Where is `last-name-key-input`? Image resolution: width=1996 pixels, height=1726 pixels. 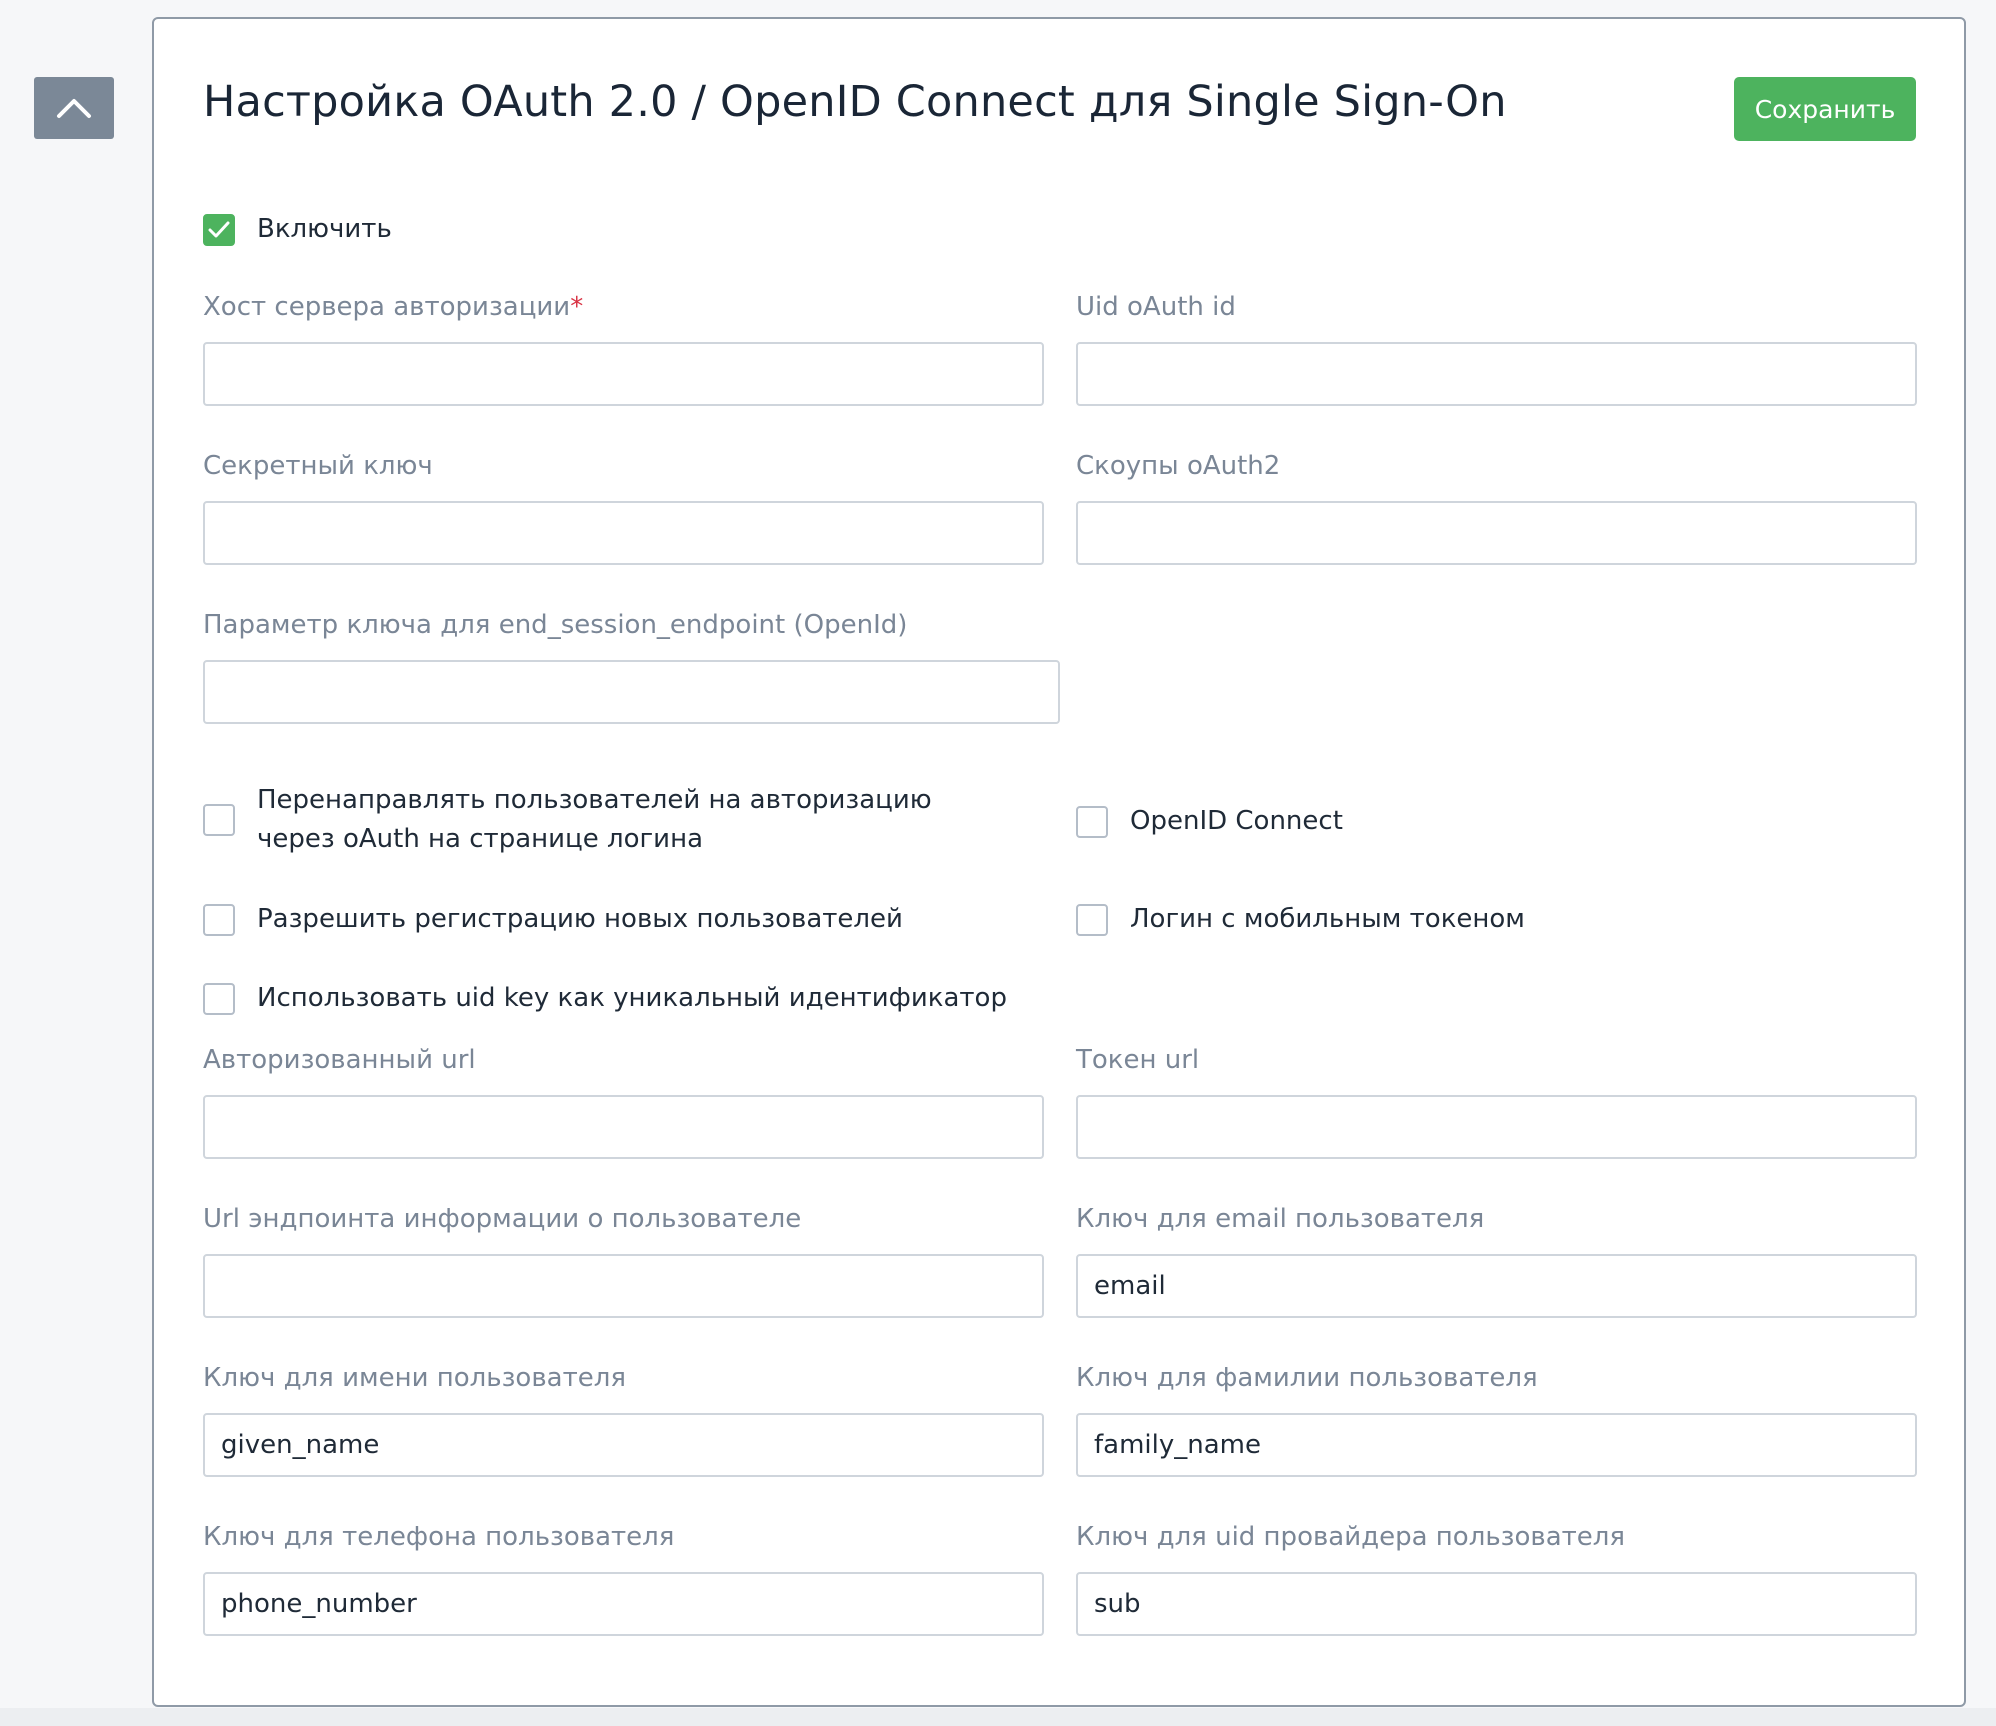 last-name-key-input is located at coordinates (1496, 1445).